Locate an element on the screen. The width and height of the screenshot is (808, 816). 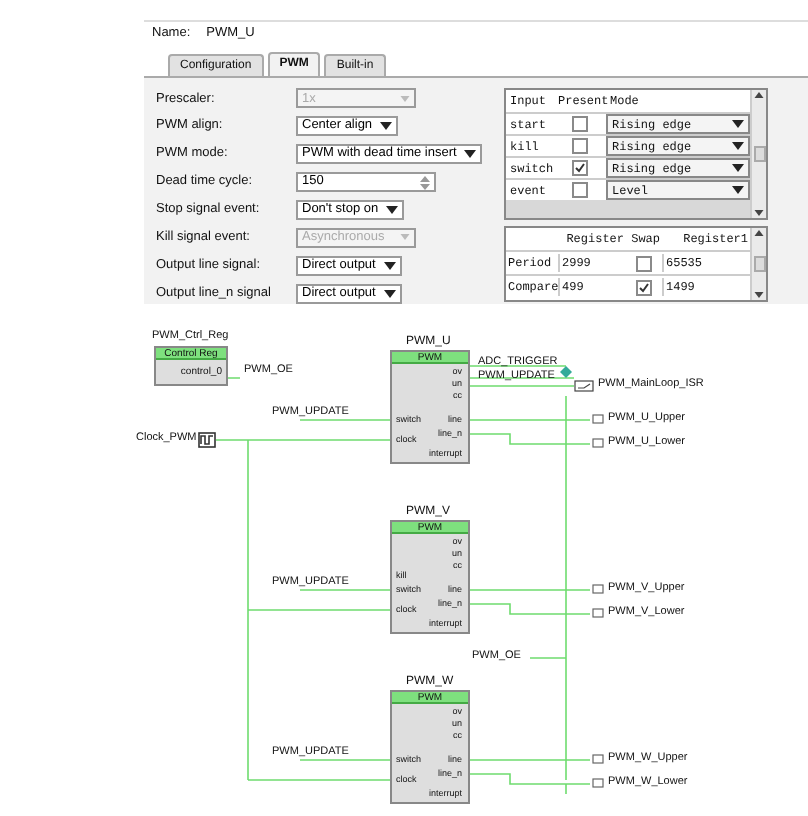
clock-icon is located at coordinates (207, 440).